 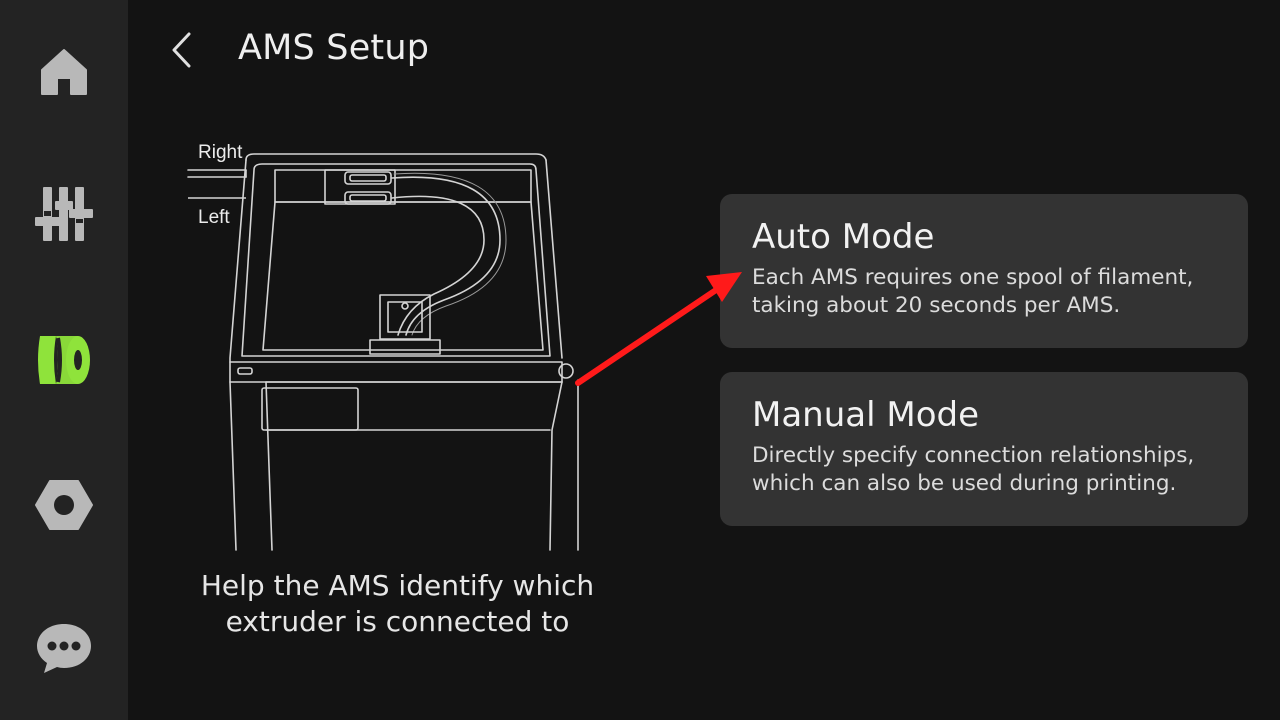 I want to click on sidebar-item-filament, so click(x=64, y=360).